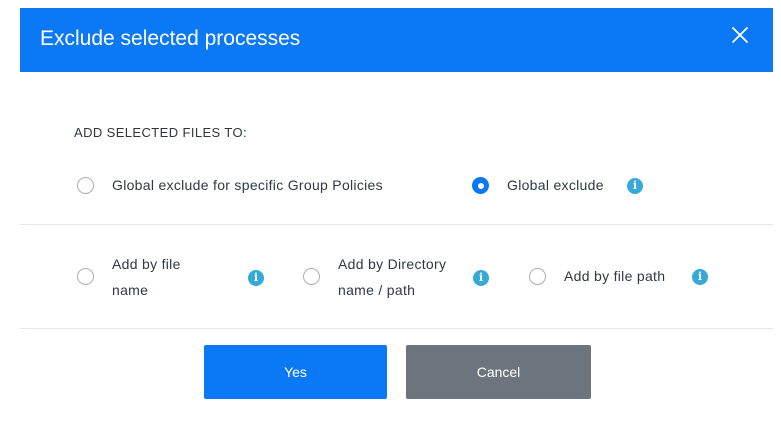 Image resolution: width=781 pixels, height=429 pixels. What do you see at coordinates (161, 132) in the screenshot?
I see `section-label: ADD SELECTED FILES TO:` at bounding box center [161, 132].